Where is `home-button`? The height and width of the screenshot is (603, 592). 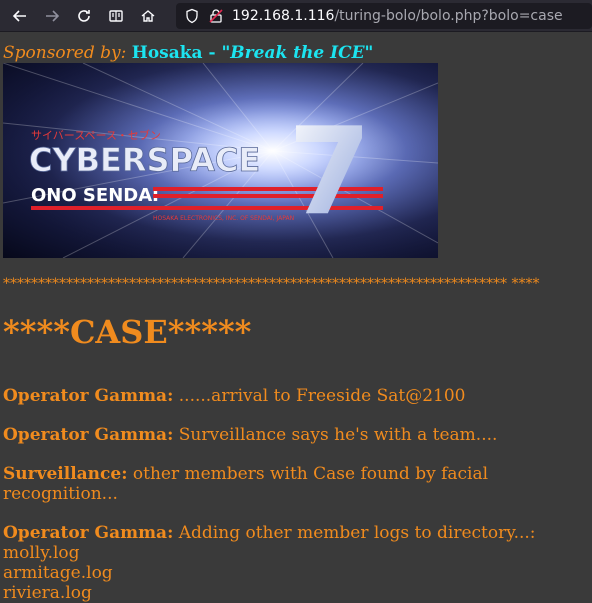 home-button is located at coordinates (148, 16).